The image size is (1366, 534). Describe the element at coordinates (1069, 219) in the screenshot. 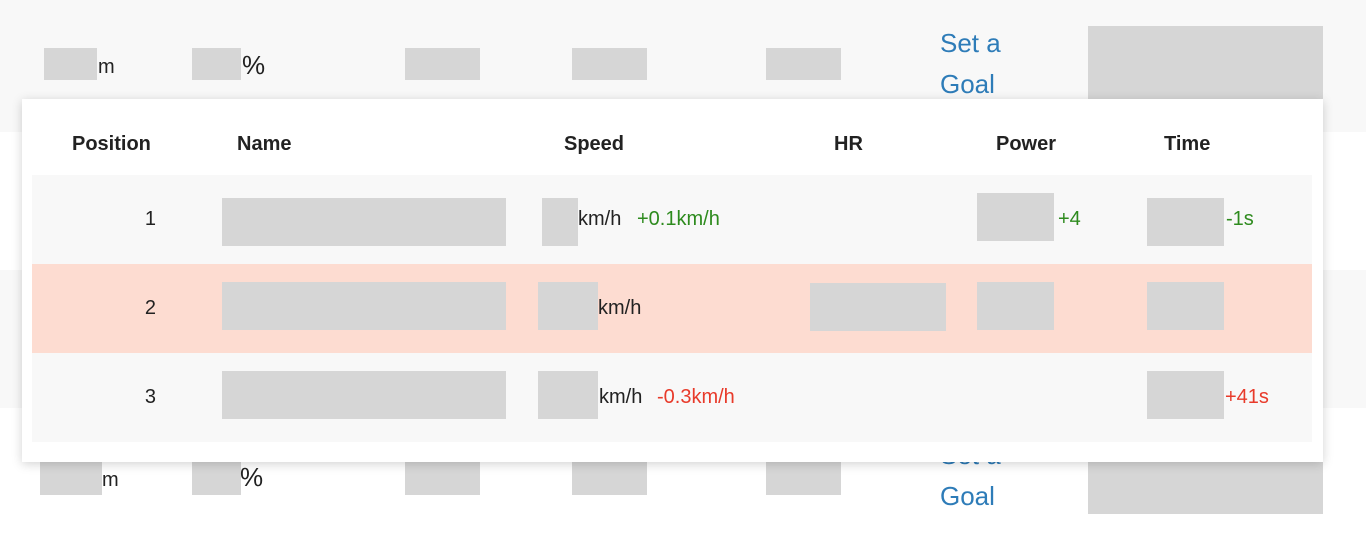

I see `power-delta: +4` at that location.